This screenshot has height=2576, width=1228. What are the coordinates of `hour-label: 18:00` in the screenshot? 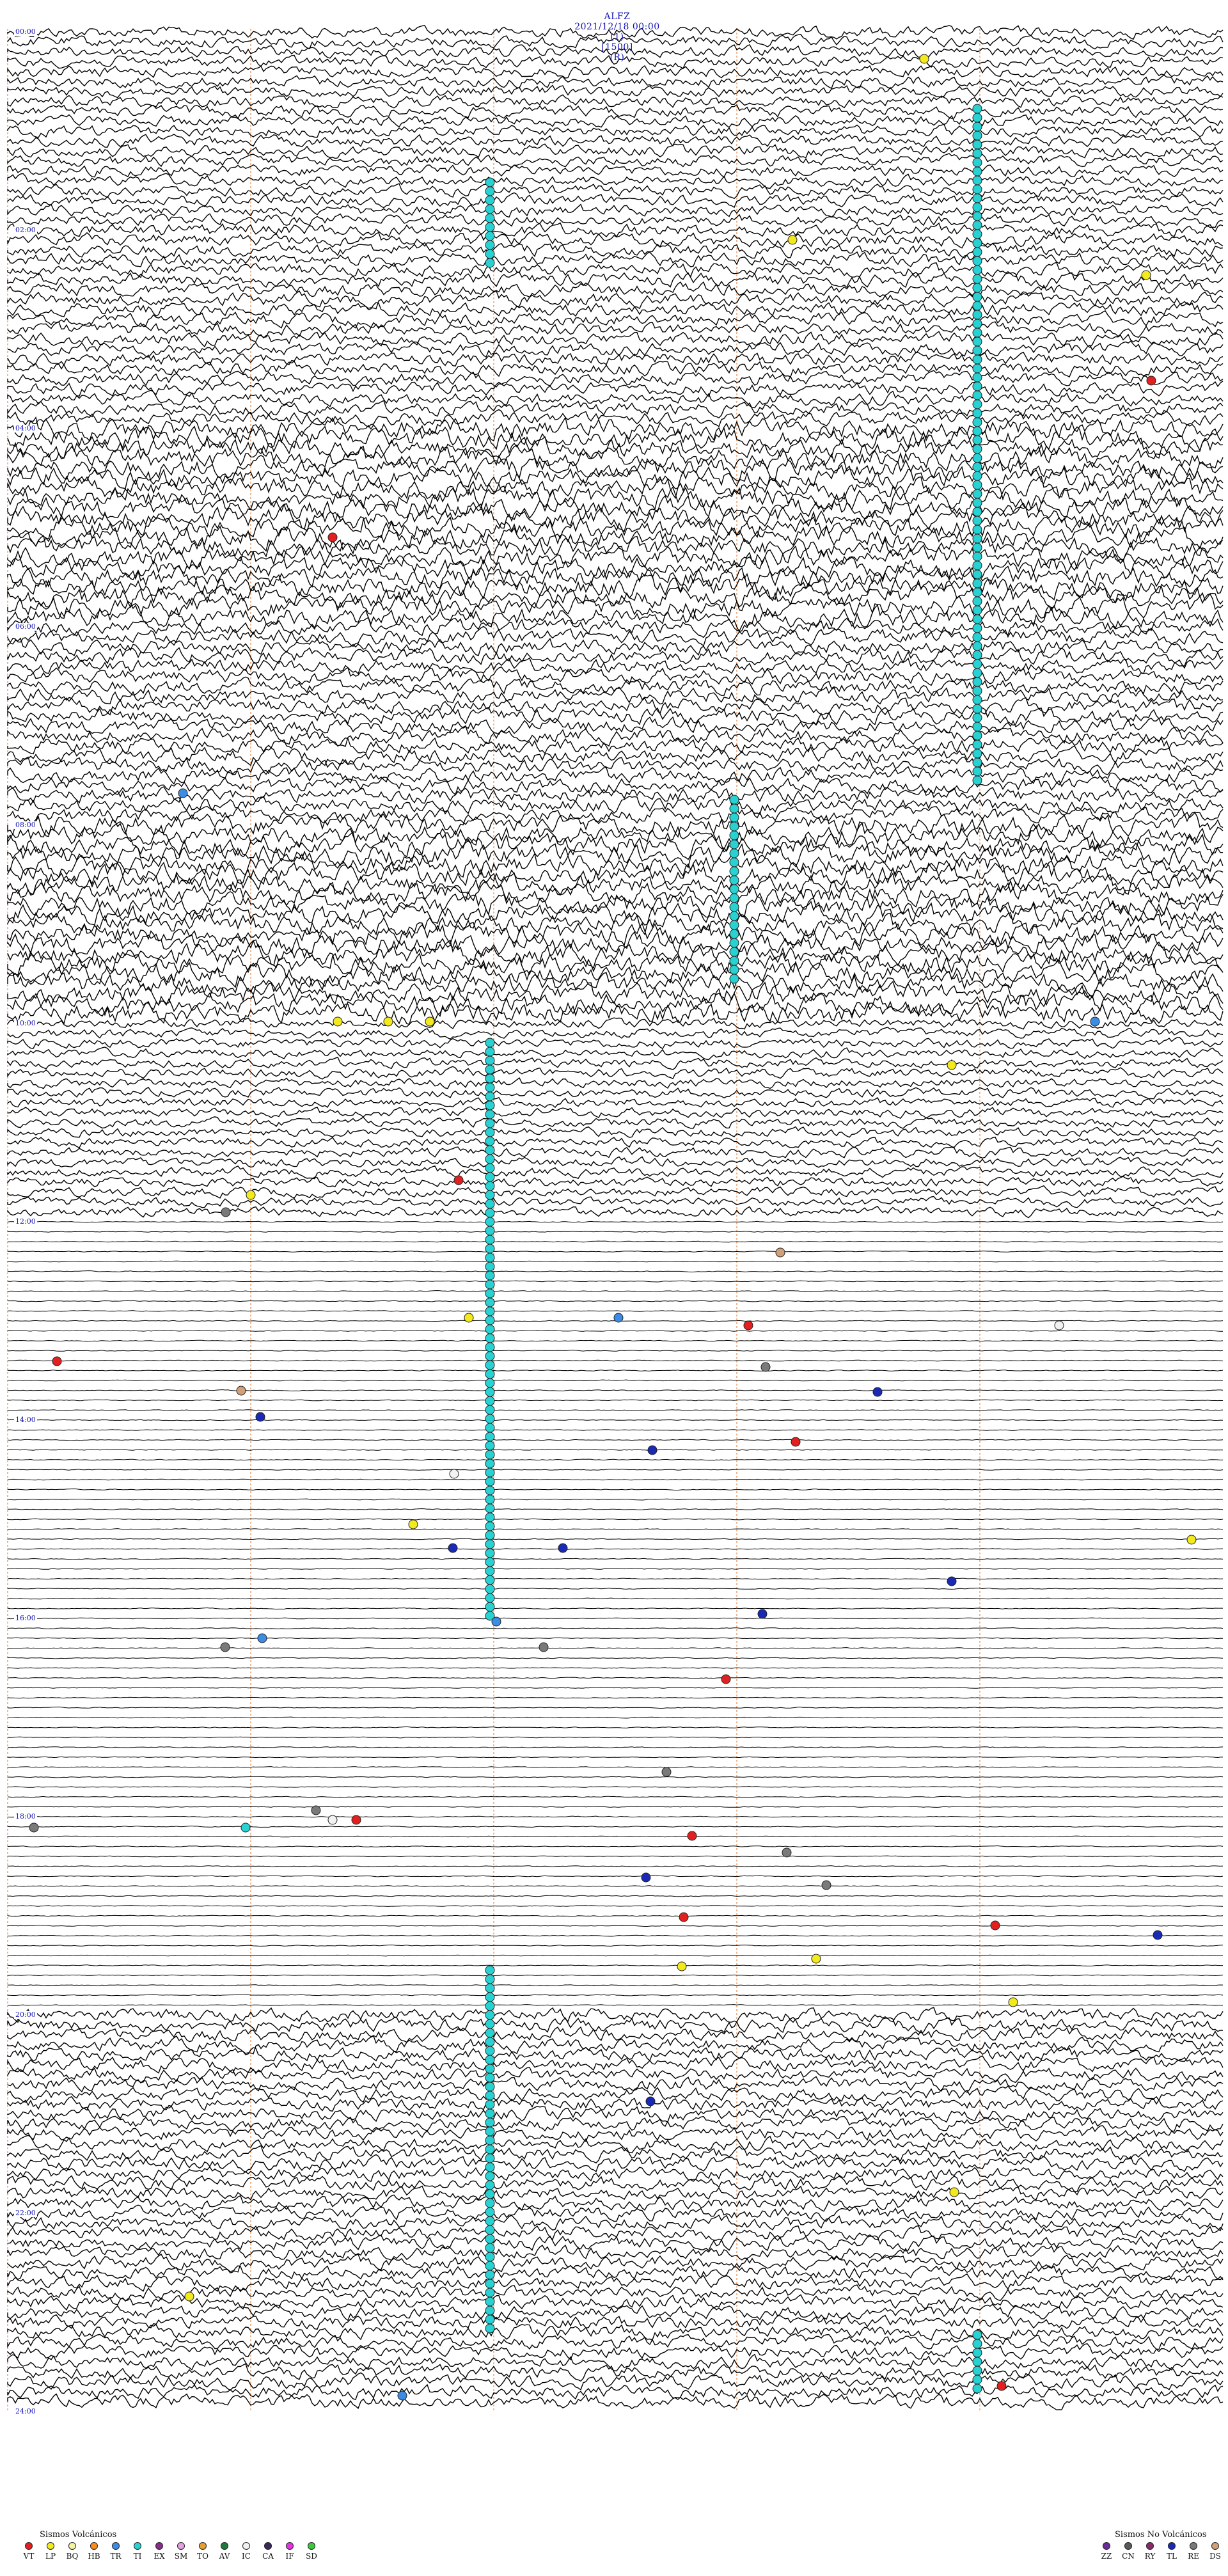 It's located at (25, 1816).